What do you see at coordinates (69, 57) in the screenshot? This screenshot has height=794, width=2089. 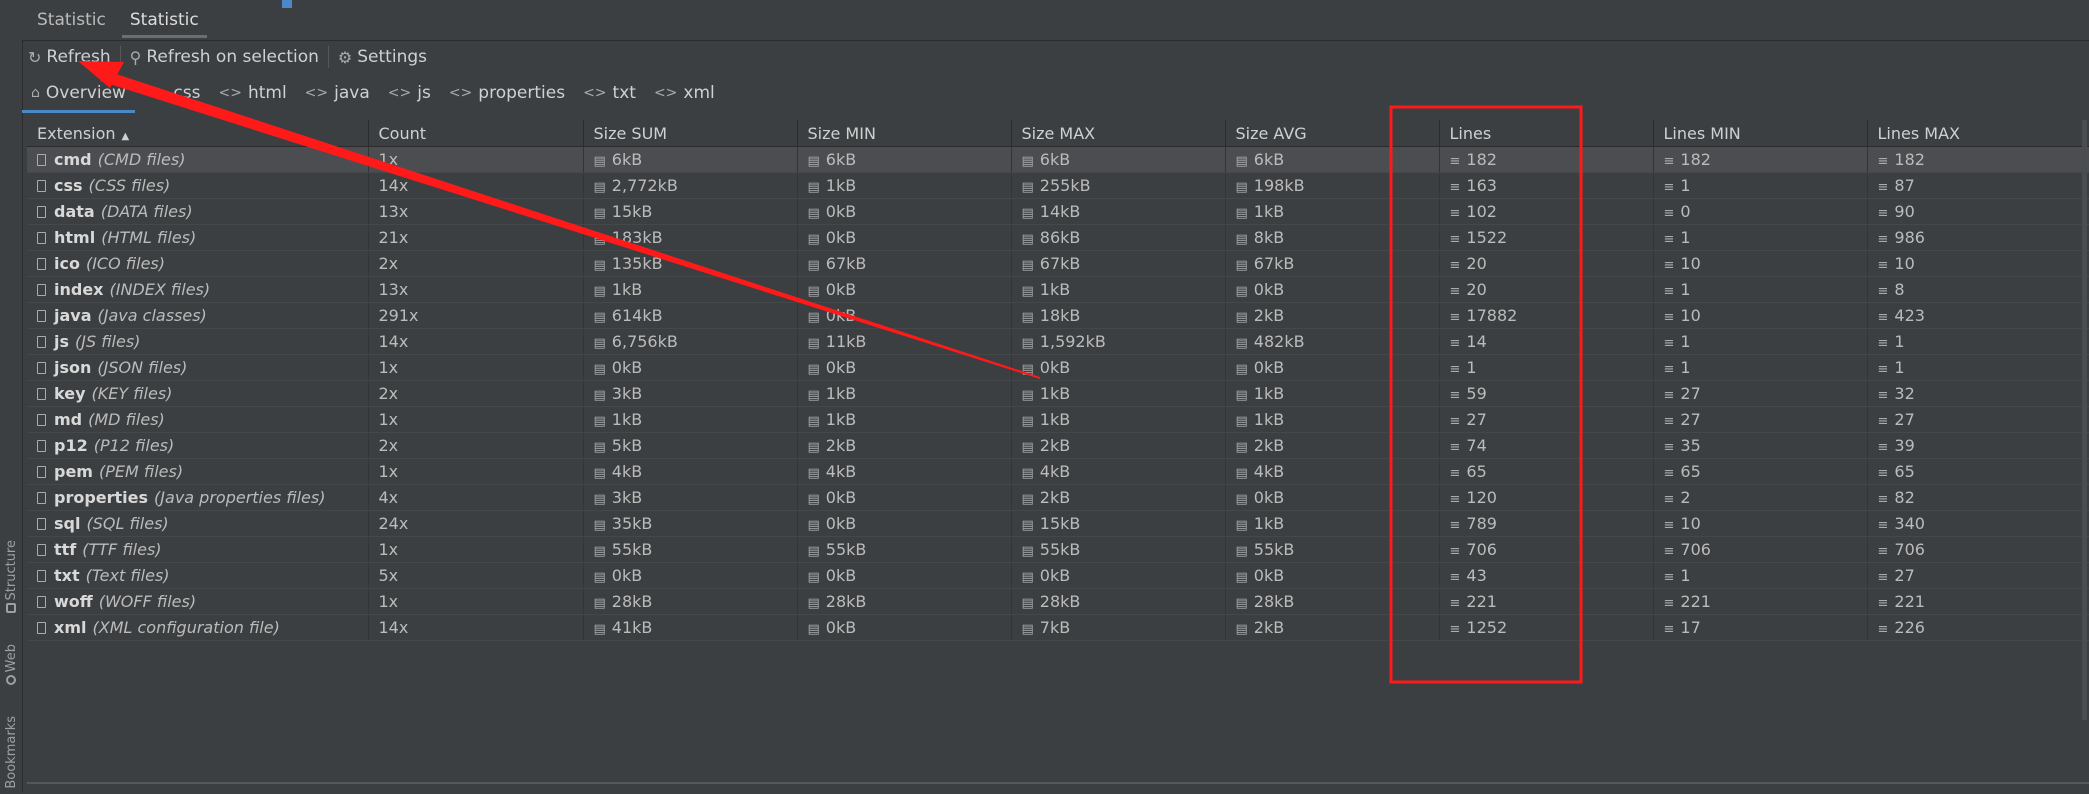 I see `refresh-button: ↻ Refresh` at bounding box center [69, 57].